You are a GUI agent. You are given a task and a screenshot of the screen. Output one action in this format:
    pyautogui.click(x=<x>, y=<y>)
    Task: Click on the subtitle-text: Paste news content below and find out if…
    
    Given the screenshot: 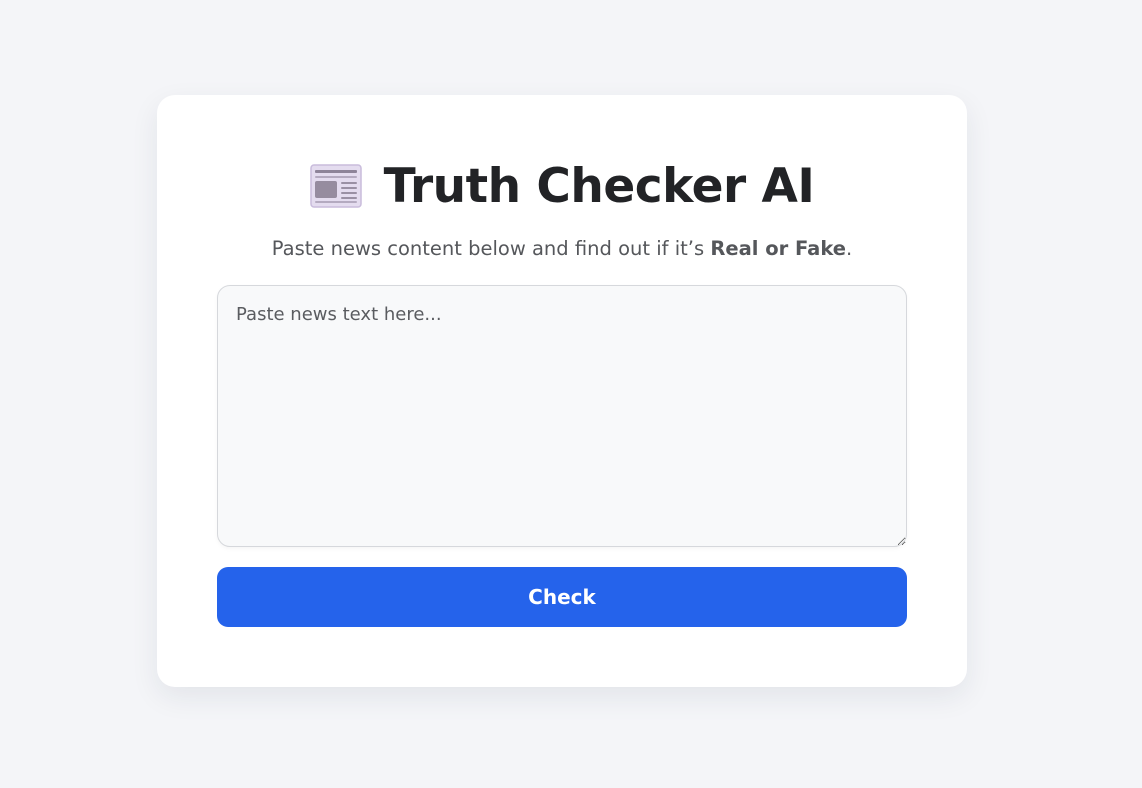 What is the action you would take?
    pyautogui.click(x=491, y=248)
    